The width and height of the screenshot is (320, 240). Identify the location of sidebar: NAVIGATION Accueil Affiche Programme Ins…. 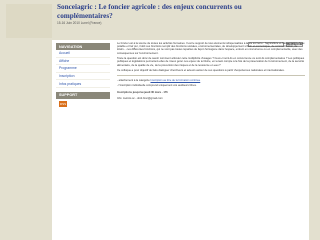
(83, 76).